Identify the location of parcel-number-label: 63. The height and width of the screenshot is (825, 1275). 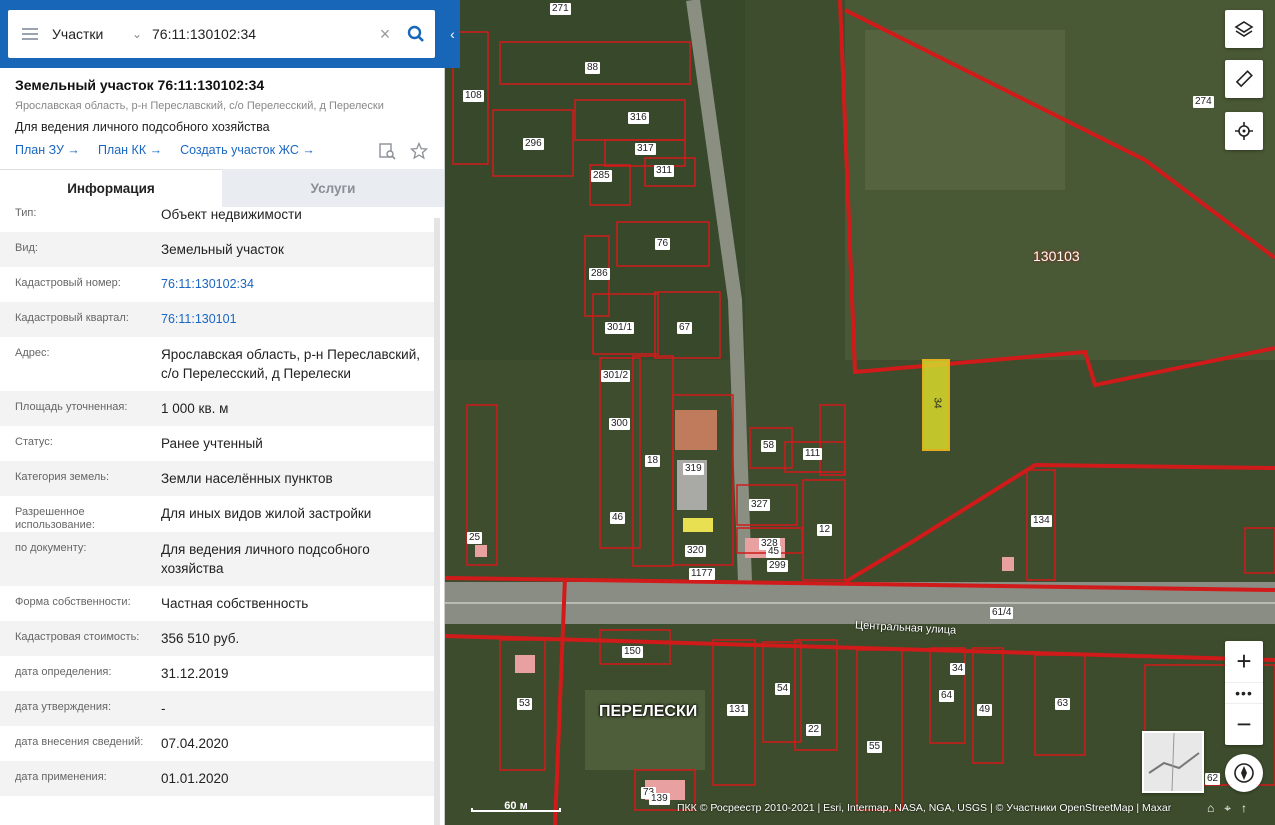
(1063, 704).